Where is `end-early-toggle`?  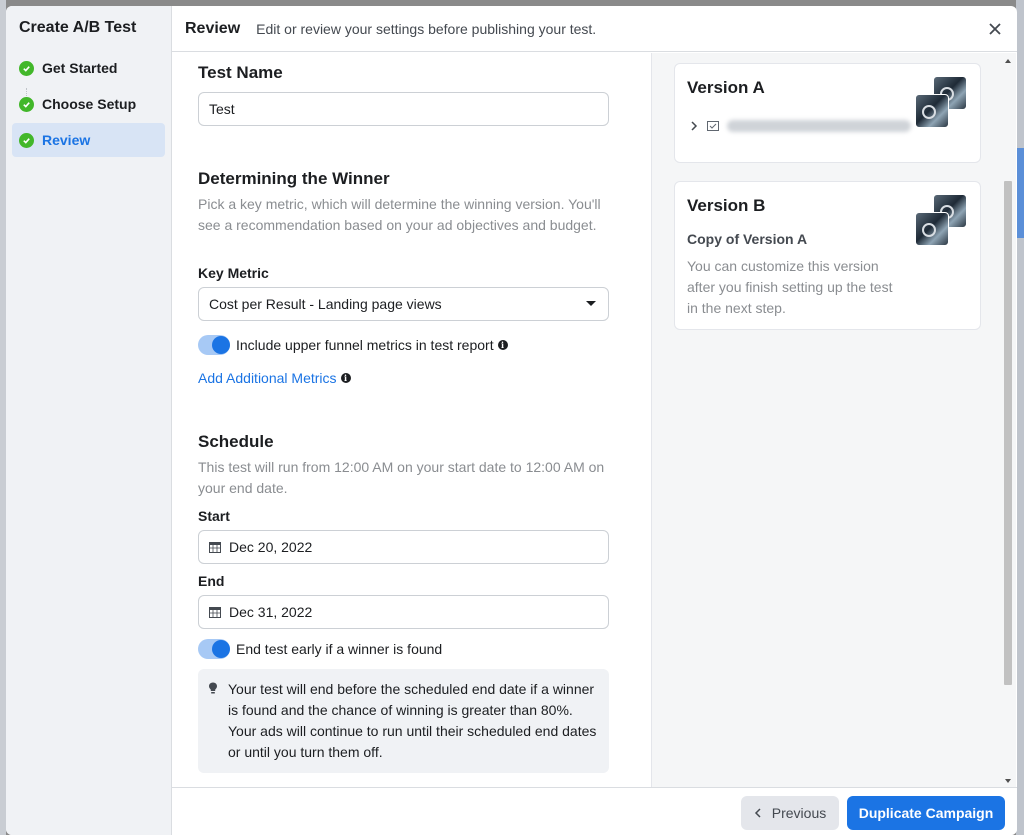 end-early-toggle is located at coordinates (214, 649).